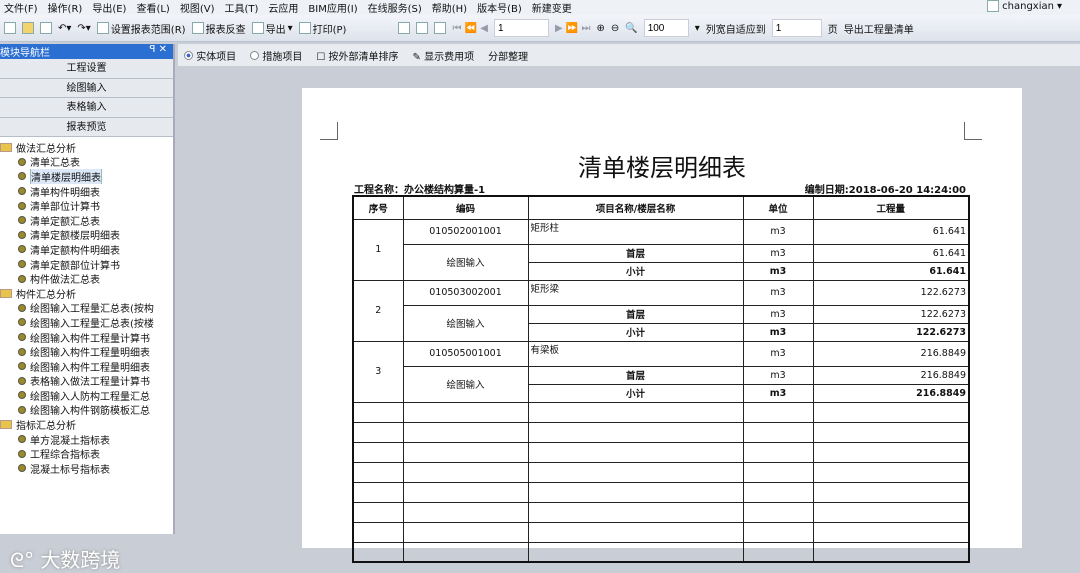 This screenshot has height=573, width=1080. Describe the element at coordinates (152, 7) in the screenshot. I see `menu-item: 查看(L)` at that location.